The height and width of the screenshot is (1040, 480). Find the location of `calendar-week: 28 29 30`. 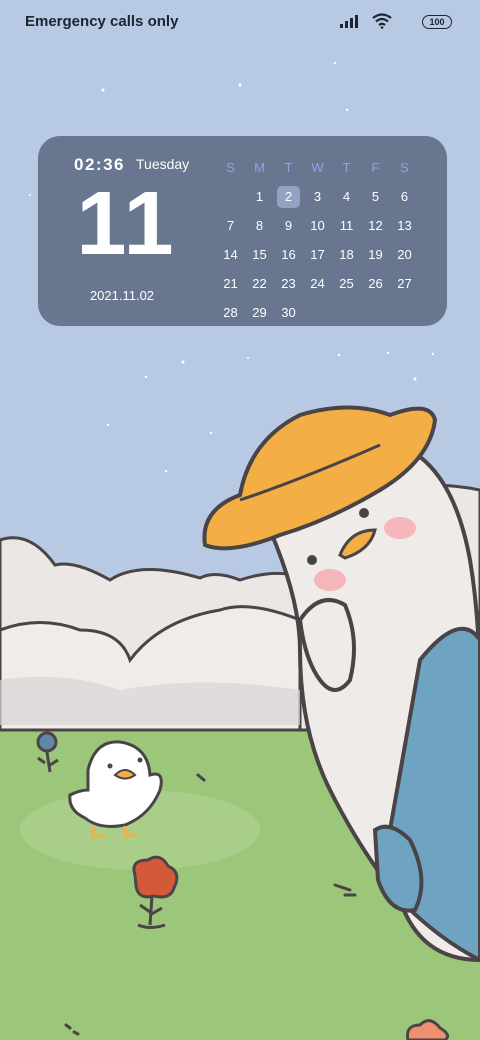

calendar-week: 28 29 30 is located at coordinates (317, 316).